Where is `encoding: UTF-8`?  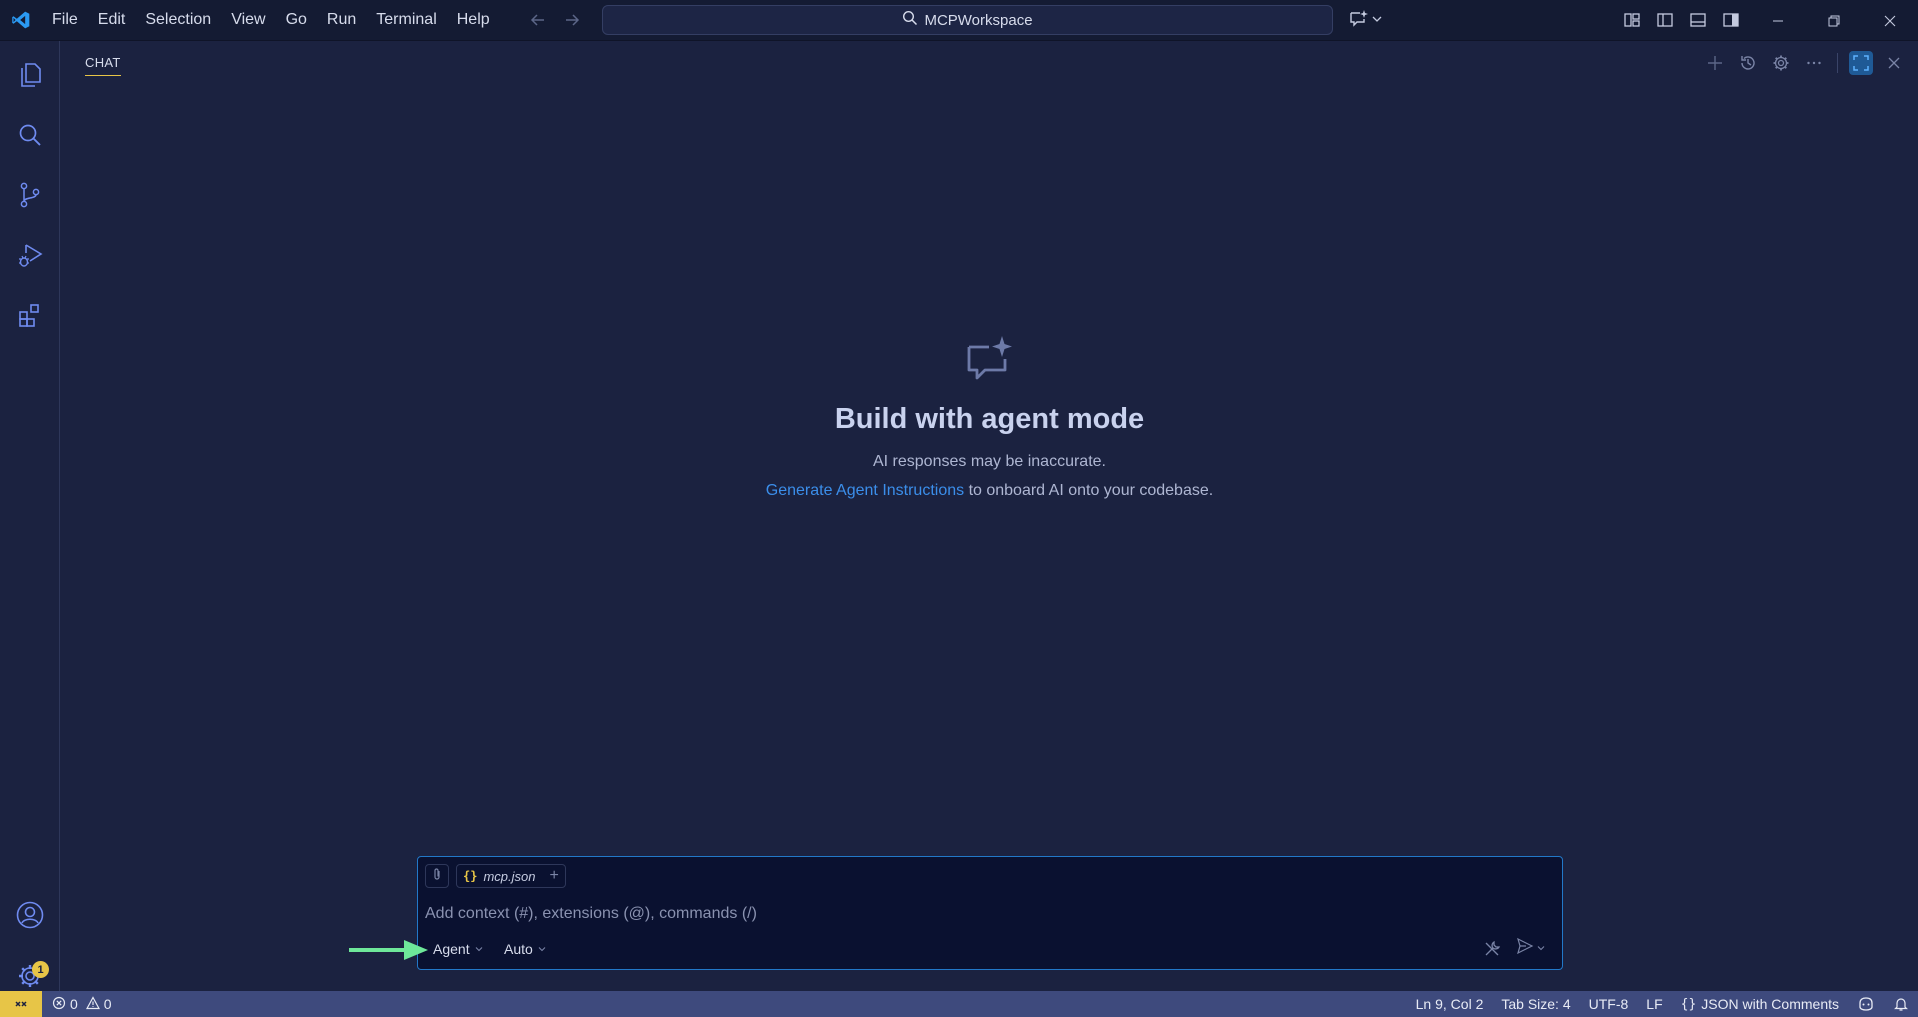
encoding: UTF-8 is located at coordinates (1609, 1004).